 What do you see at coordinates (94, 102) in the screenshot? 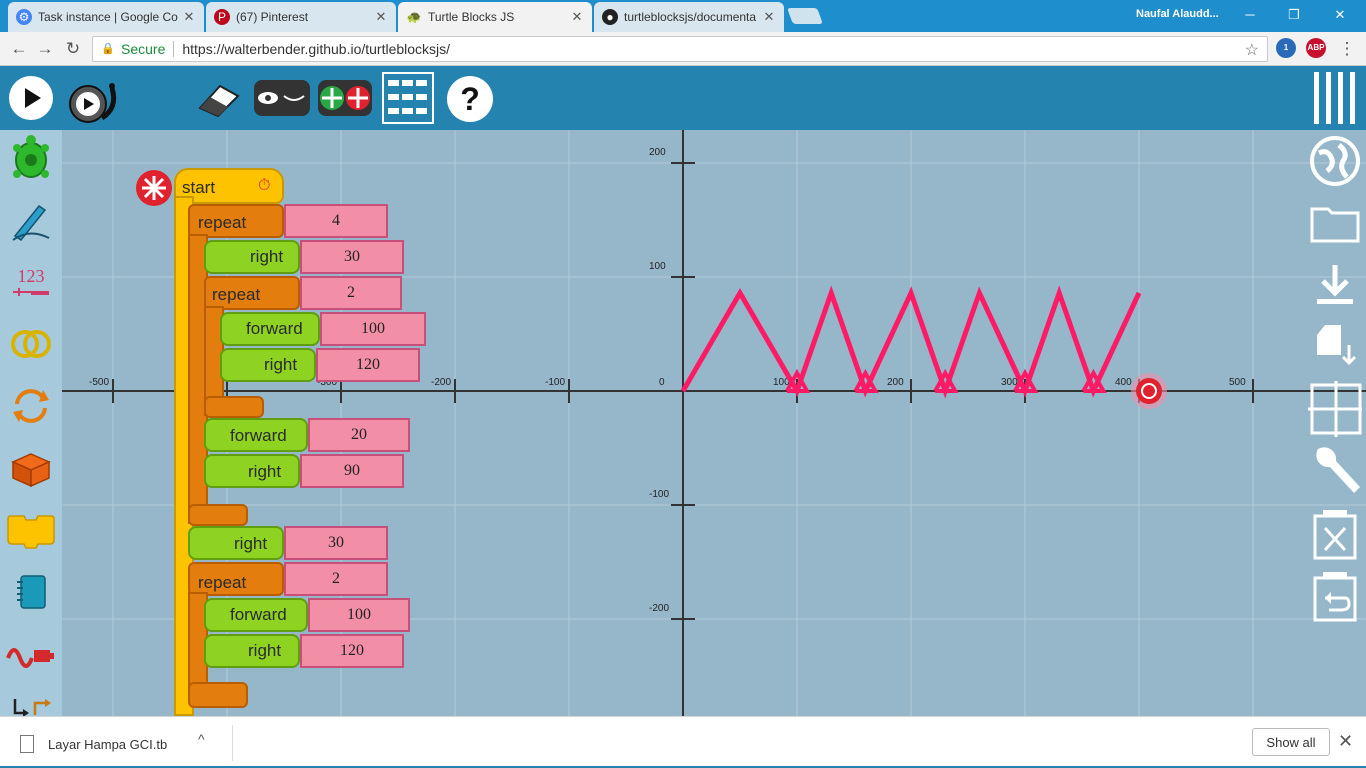
I see `slow-run-icon` at bounding box center [94, 102].